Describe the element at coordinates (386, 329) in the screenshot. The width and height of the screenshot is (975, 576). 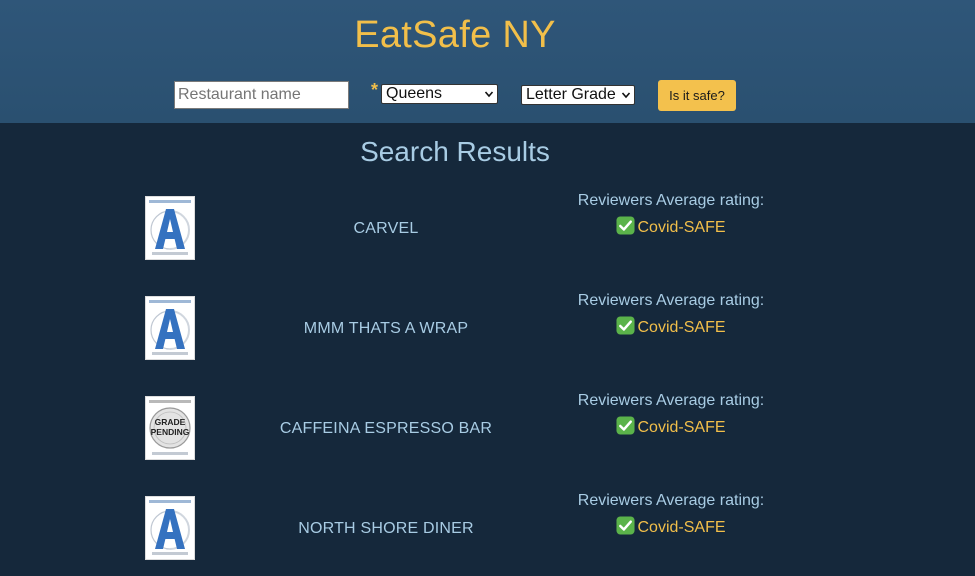
I see `restaurant-name-link: MMM THATS A WRAP` at that location.